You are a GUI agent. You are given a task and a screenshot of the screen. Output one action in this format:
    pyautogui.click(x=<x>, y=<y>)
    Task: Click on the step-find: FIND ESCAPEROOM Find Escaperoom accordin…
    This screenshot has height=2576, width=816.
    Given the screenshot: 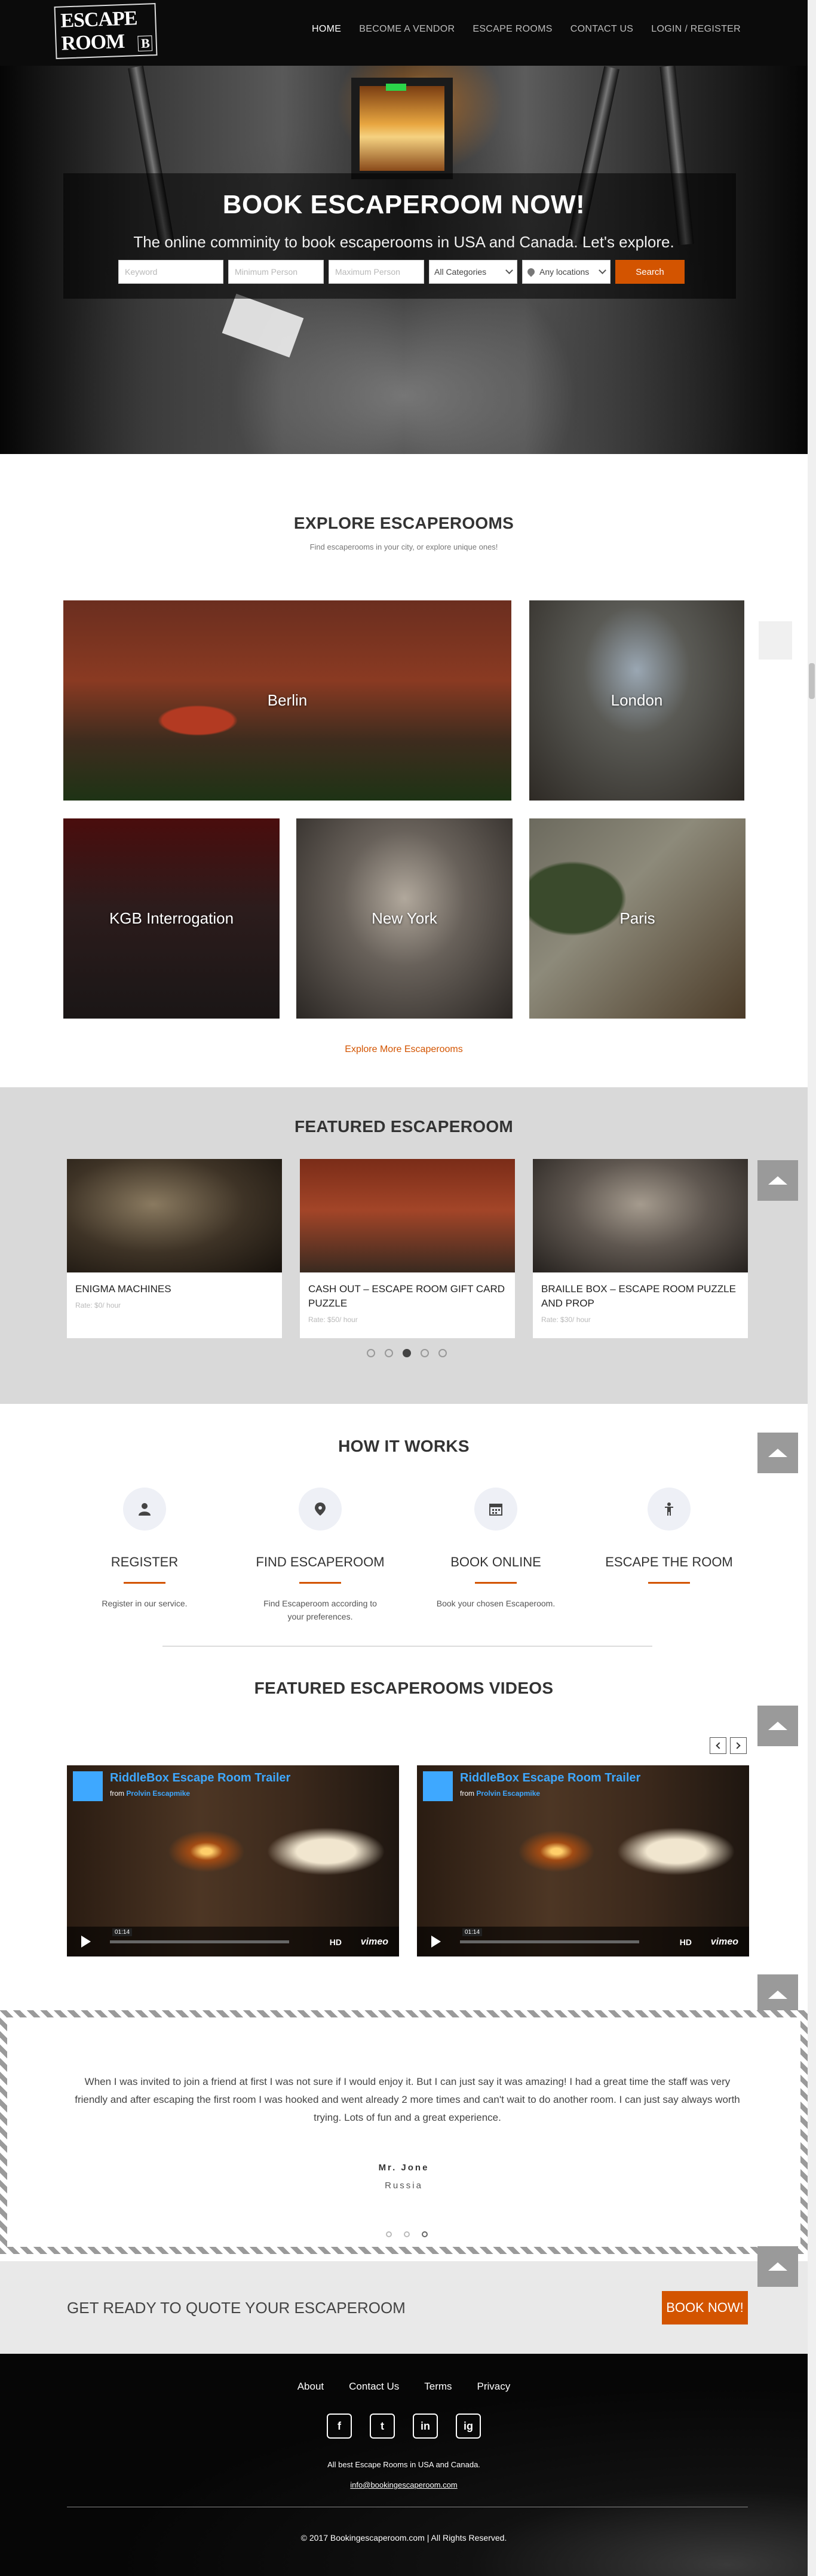 What is the action you would take?
    pyautogui.click(x=321, y=1555)
    